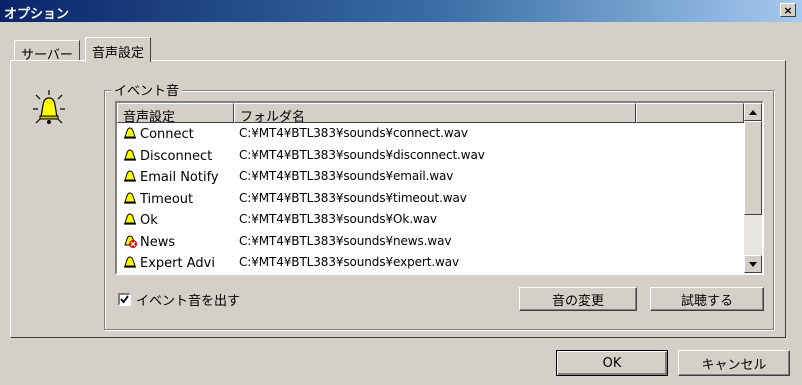 The height and width of the screenshot is (385, 802). I want to click on vertical-scrollbar, so click(753, 188).